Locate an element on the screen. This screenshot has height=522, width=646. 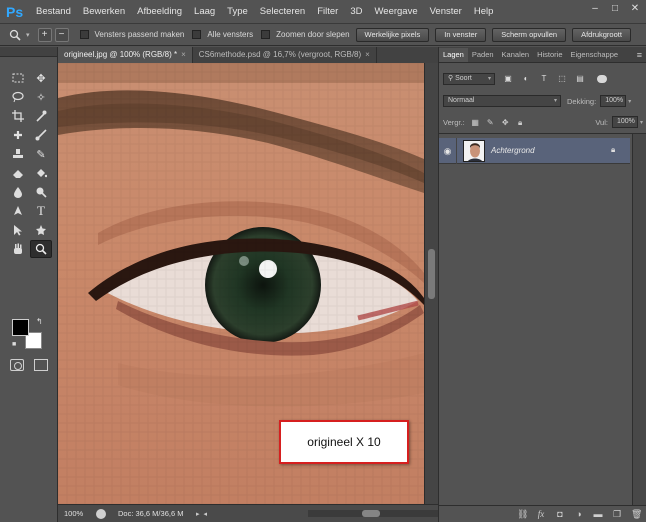
restore-icon: □ is located at coordinates (615, 9).